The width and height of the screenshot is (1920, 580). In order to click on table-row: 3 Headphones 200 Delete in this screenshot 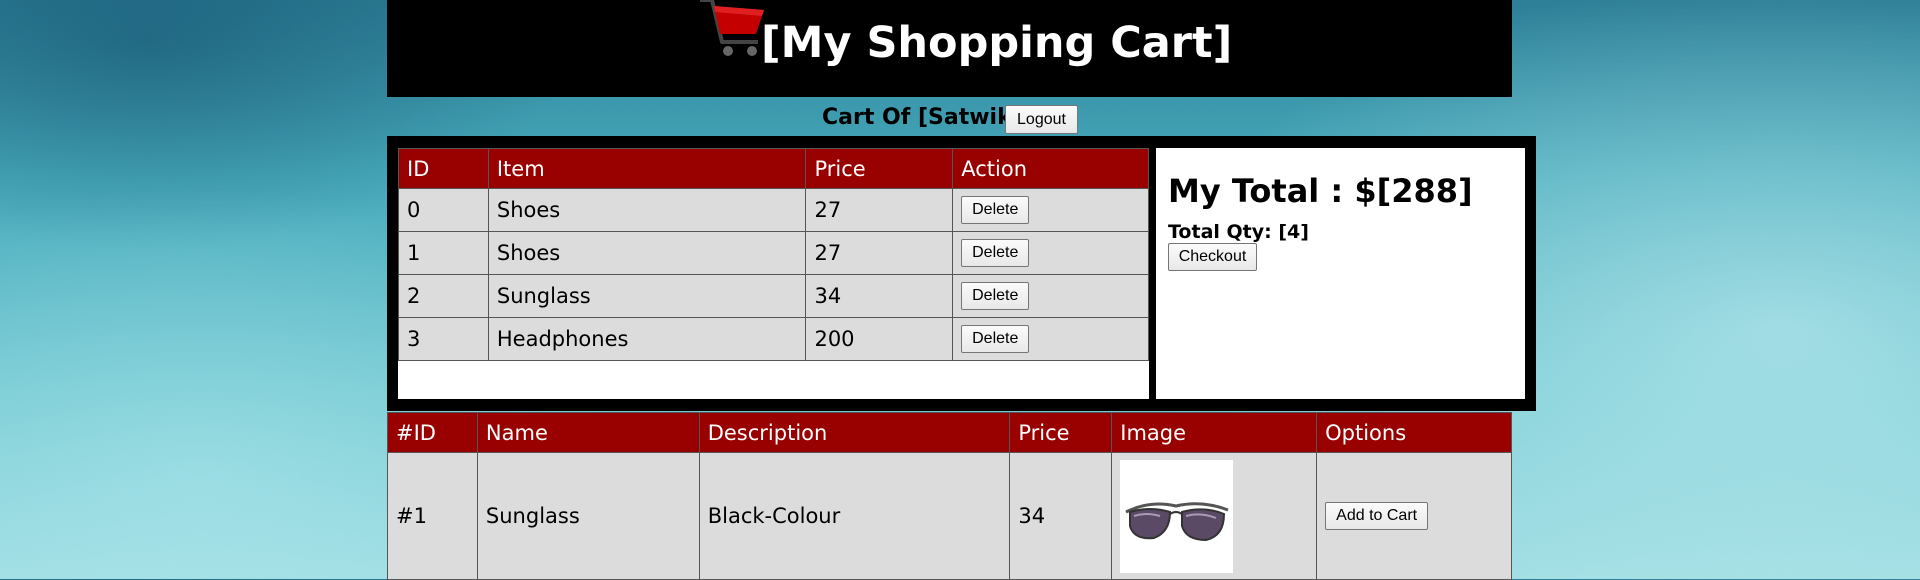, I will do `click(773, 339)`.